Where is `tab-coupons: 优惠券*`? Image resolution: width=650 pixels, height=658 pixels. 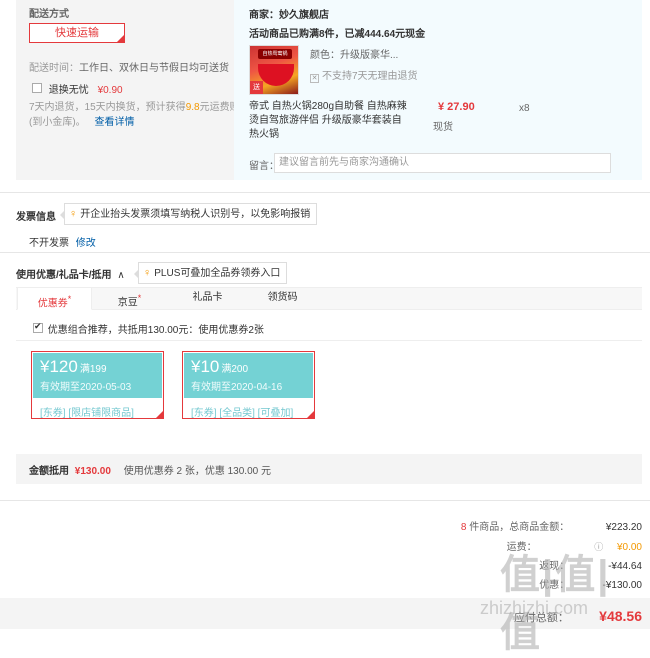 tab-coupons: 优惠券* is located at coordinates (54, 298).